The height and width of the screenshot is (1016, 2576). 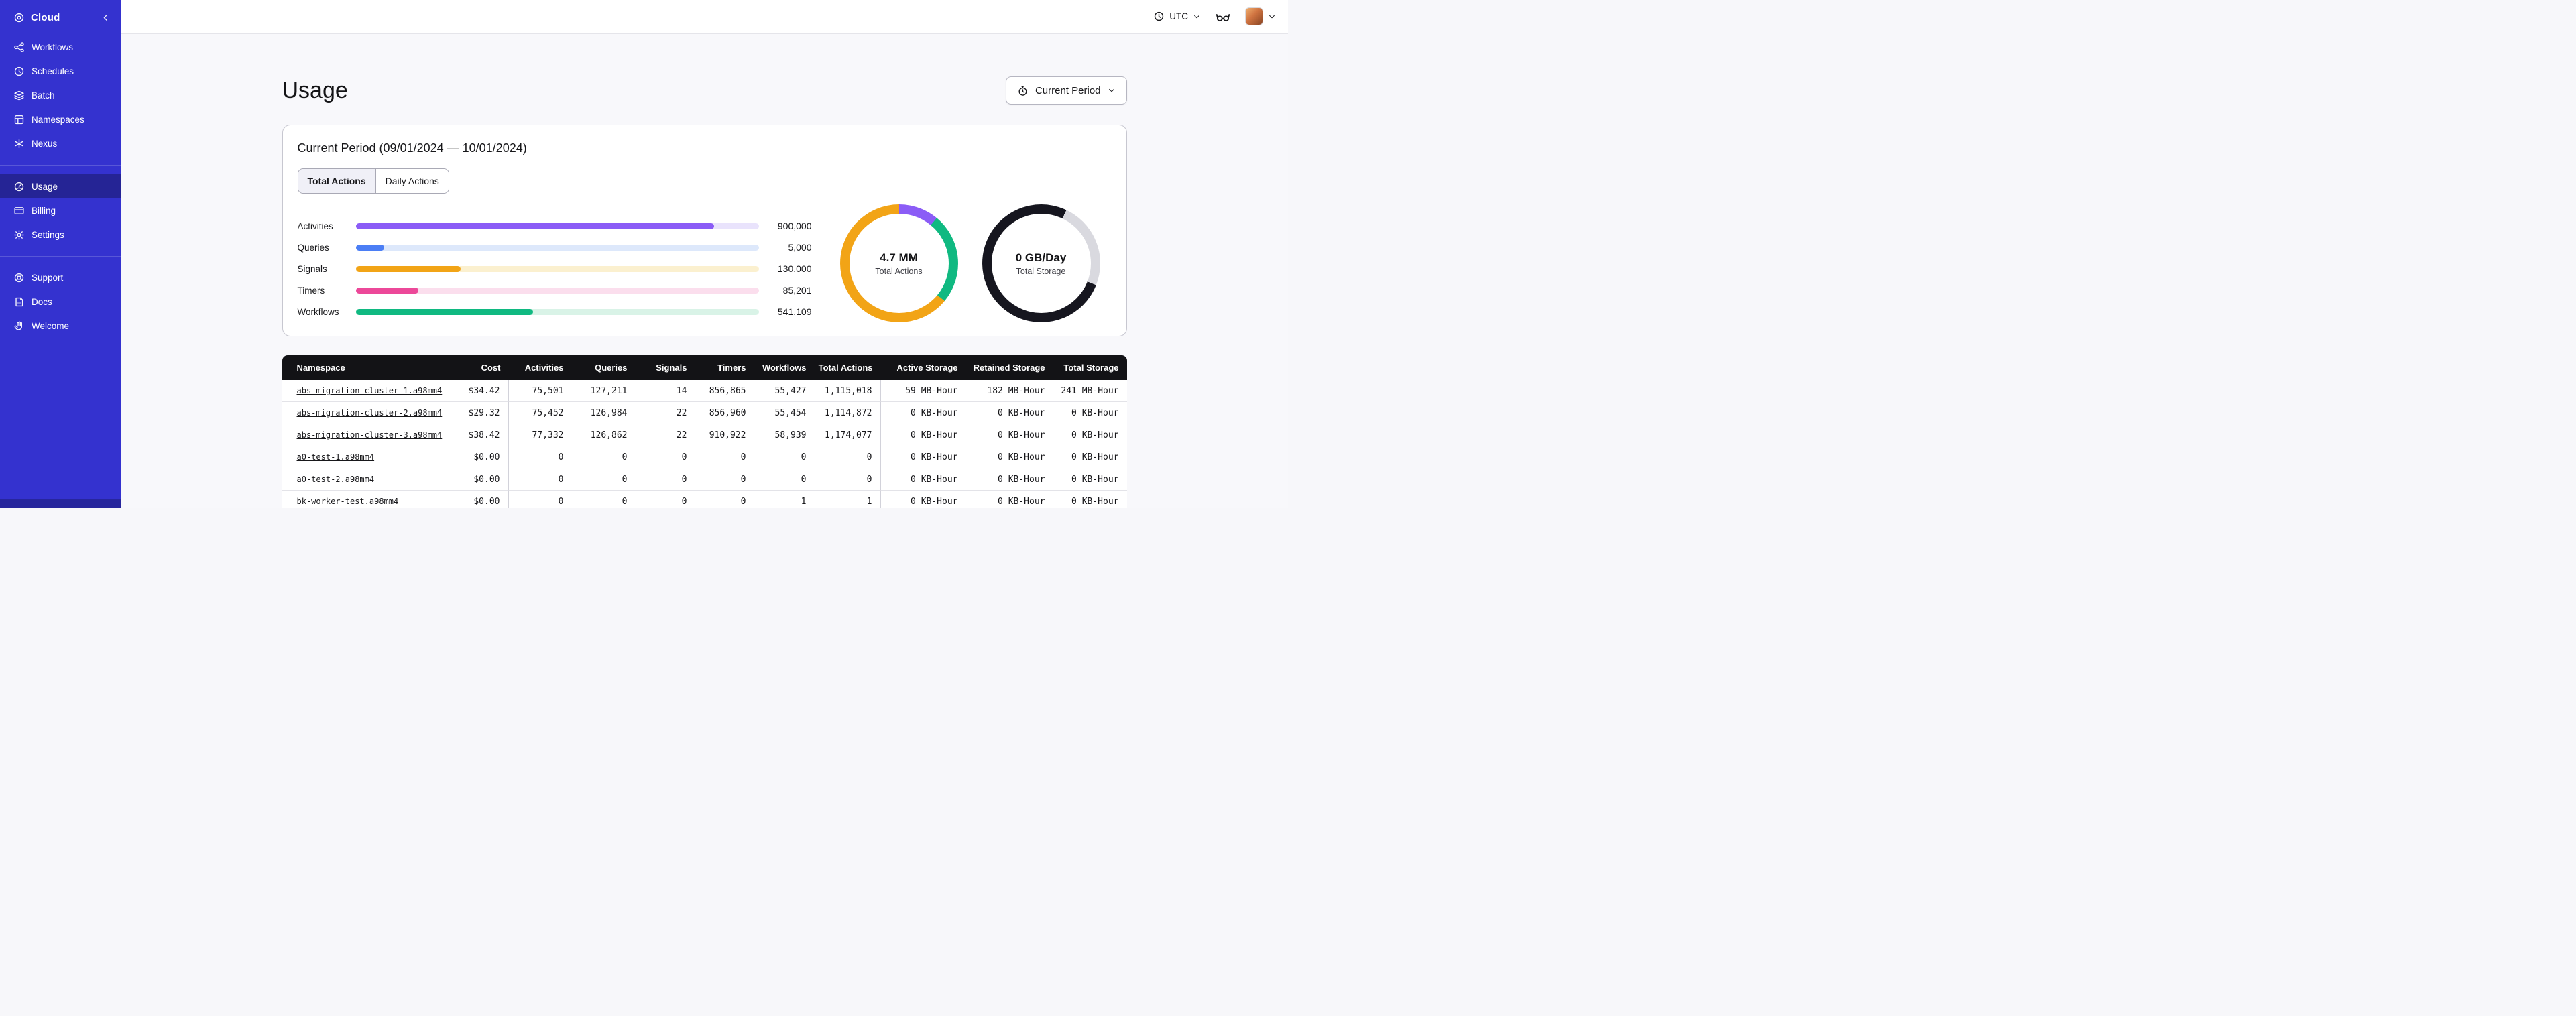 I want to click on sidebar-item-support: Support, so click(x=60, y=277).